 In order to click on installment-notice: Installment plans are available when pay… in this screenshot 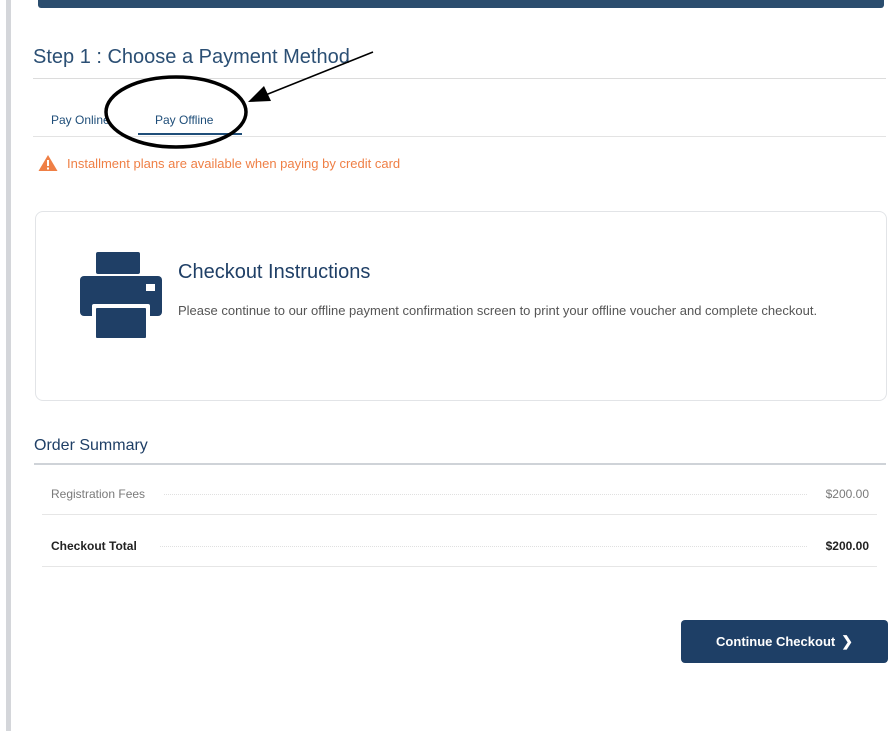, I will do `click(219, 163)`.